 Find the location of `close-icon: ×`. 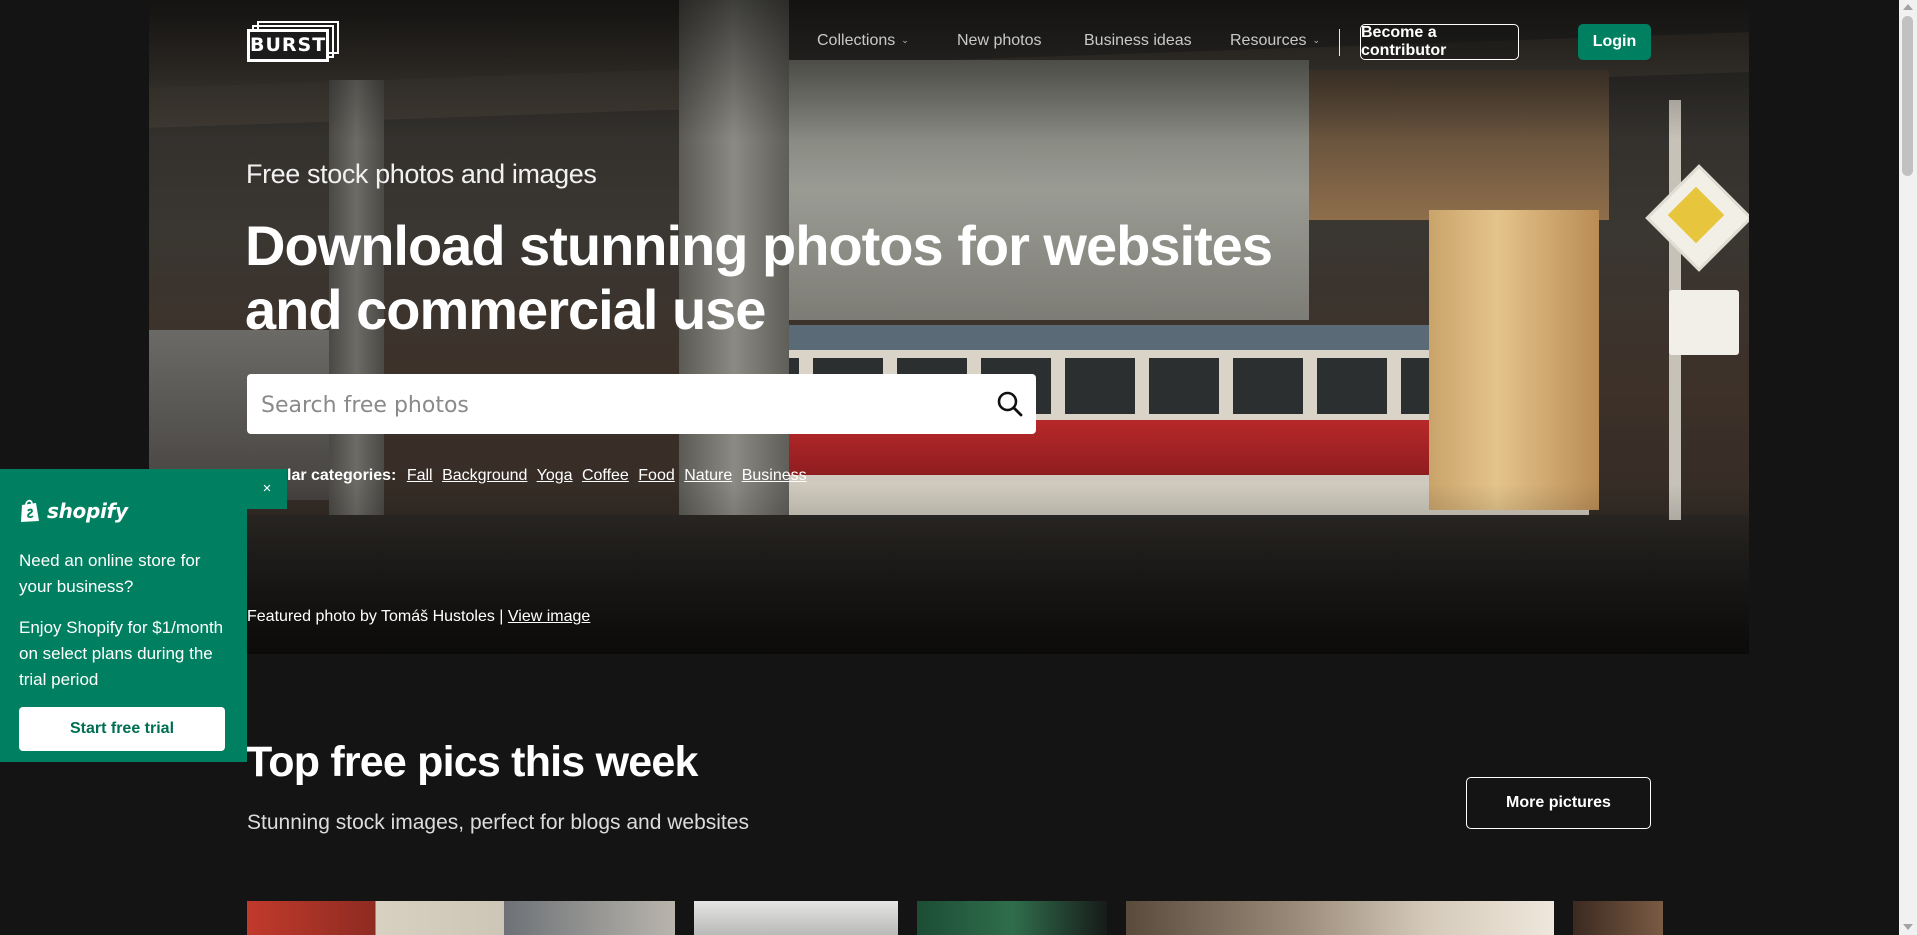

close-icon: × is located at coordinates (267, 489).